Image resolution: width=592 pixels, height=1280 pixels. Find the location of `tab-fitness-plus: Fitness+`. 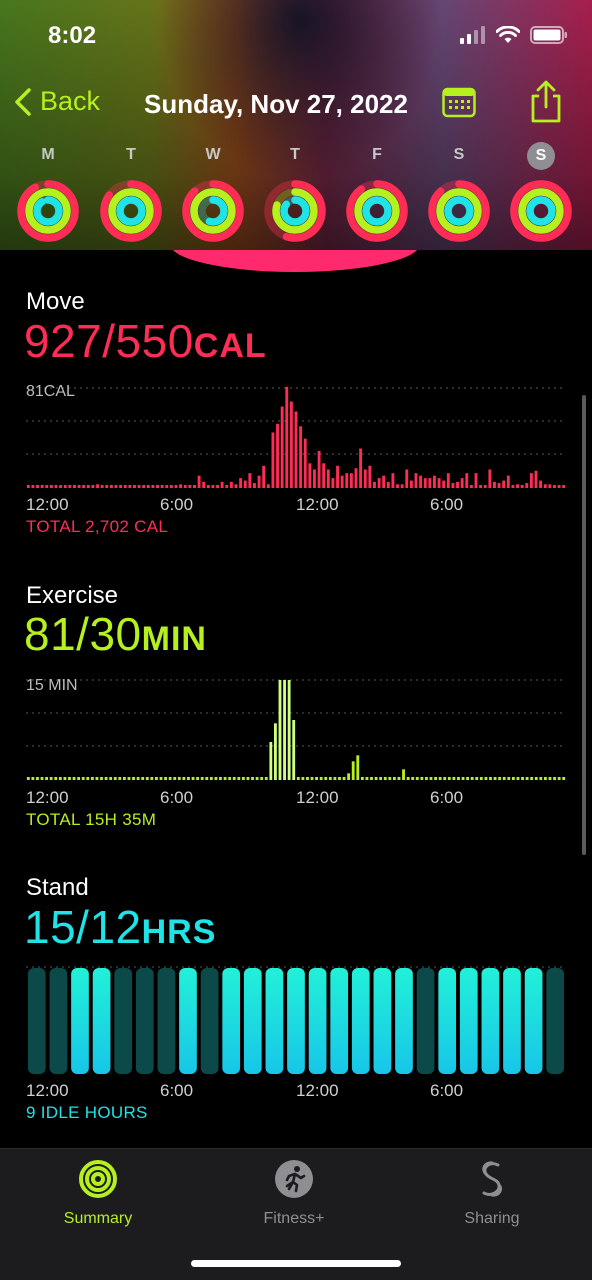

tab-fitness-plus: Fitness+ is located at coordinates (294, 1193).